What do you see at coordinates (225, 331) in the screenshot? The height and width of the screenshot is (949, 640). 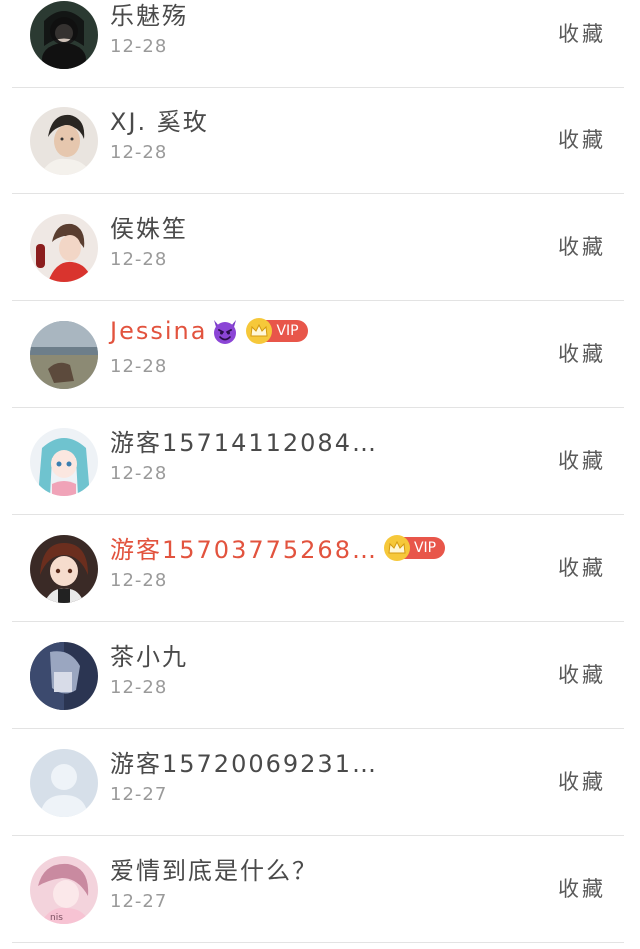 I see `smiling-devil-icon` at bounding box center [225, 331].